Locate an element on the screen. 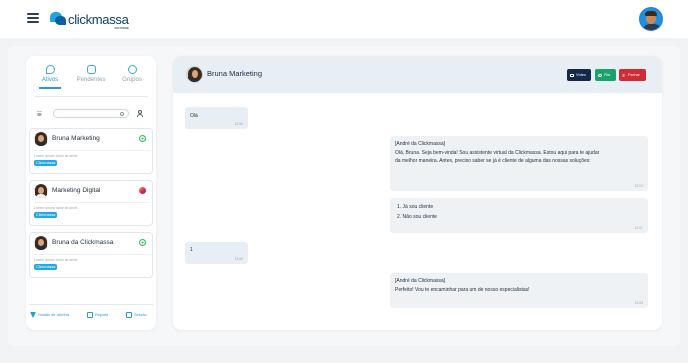  tab-grupos: Grupos is located at coordinates (132, 74).